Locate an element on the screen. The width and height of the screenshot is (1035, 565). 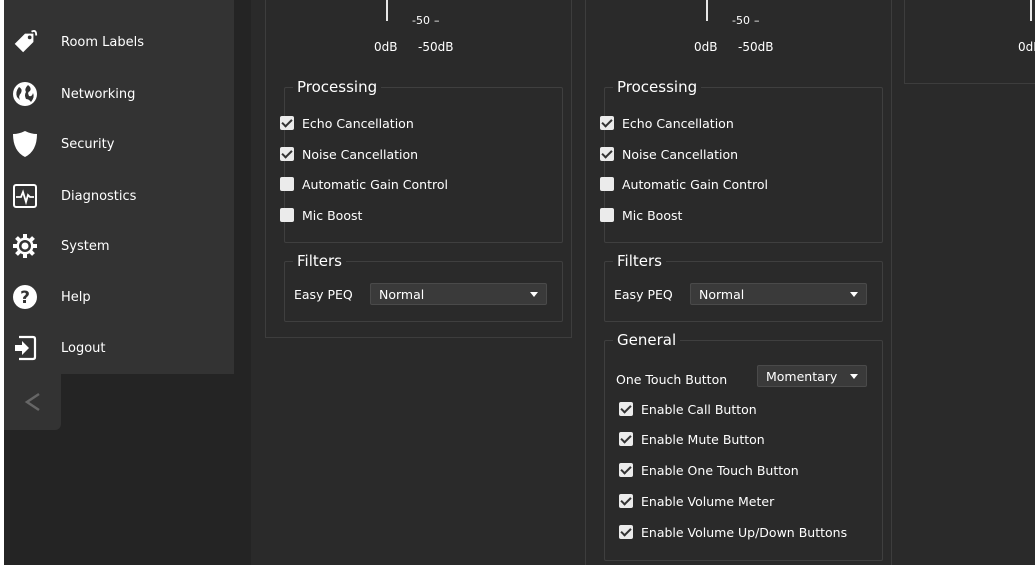
sidebar-item-label: Help is located at coordinates (76, 297).